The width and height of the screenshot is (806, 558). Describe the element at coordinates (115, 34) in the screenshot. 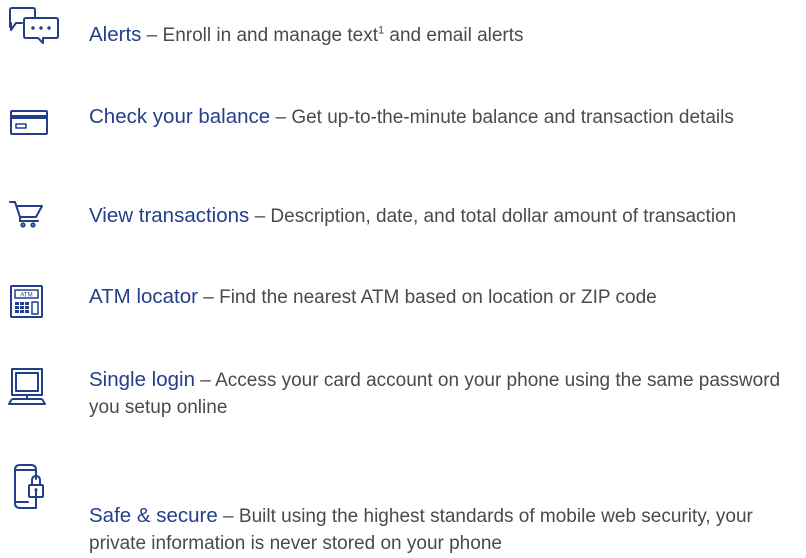

I see `feature-title: Alerts` at that location.